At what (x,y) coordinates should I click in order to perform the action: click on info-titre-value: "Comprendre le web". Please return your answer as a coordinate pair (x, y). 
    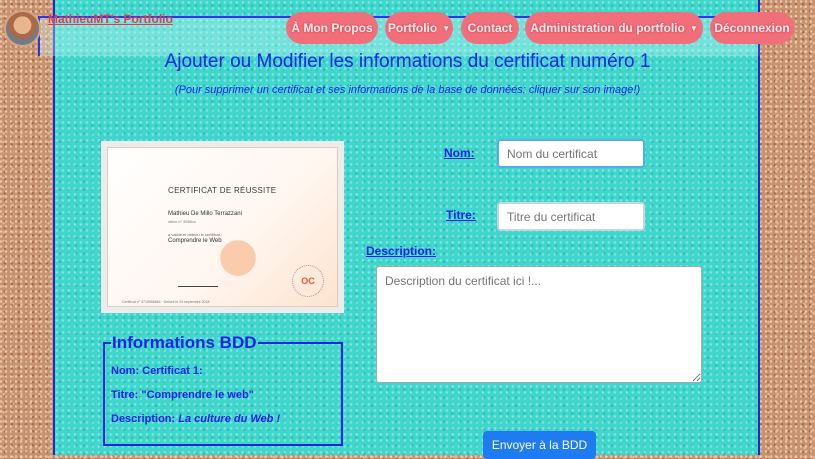
    Looking at the image, I should click on (197, 395).